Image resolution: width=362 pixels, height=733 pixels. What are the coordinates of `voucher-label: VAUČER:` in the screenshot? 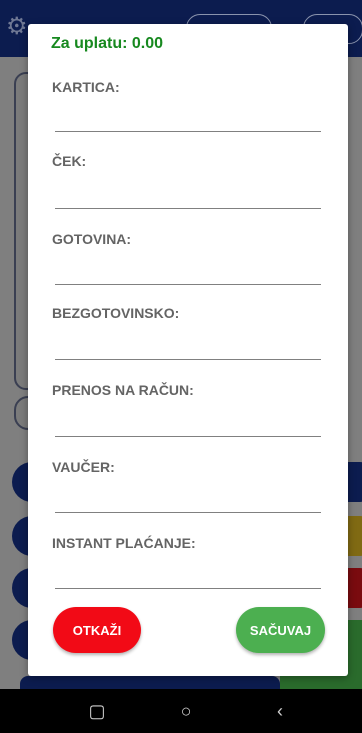 It's located at (83, 467).